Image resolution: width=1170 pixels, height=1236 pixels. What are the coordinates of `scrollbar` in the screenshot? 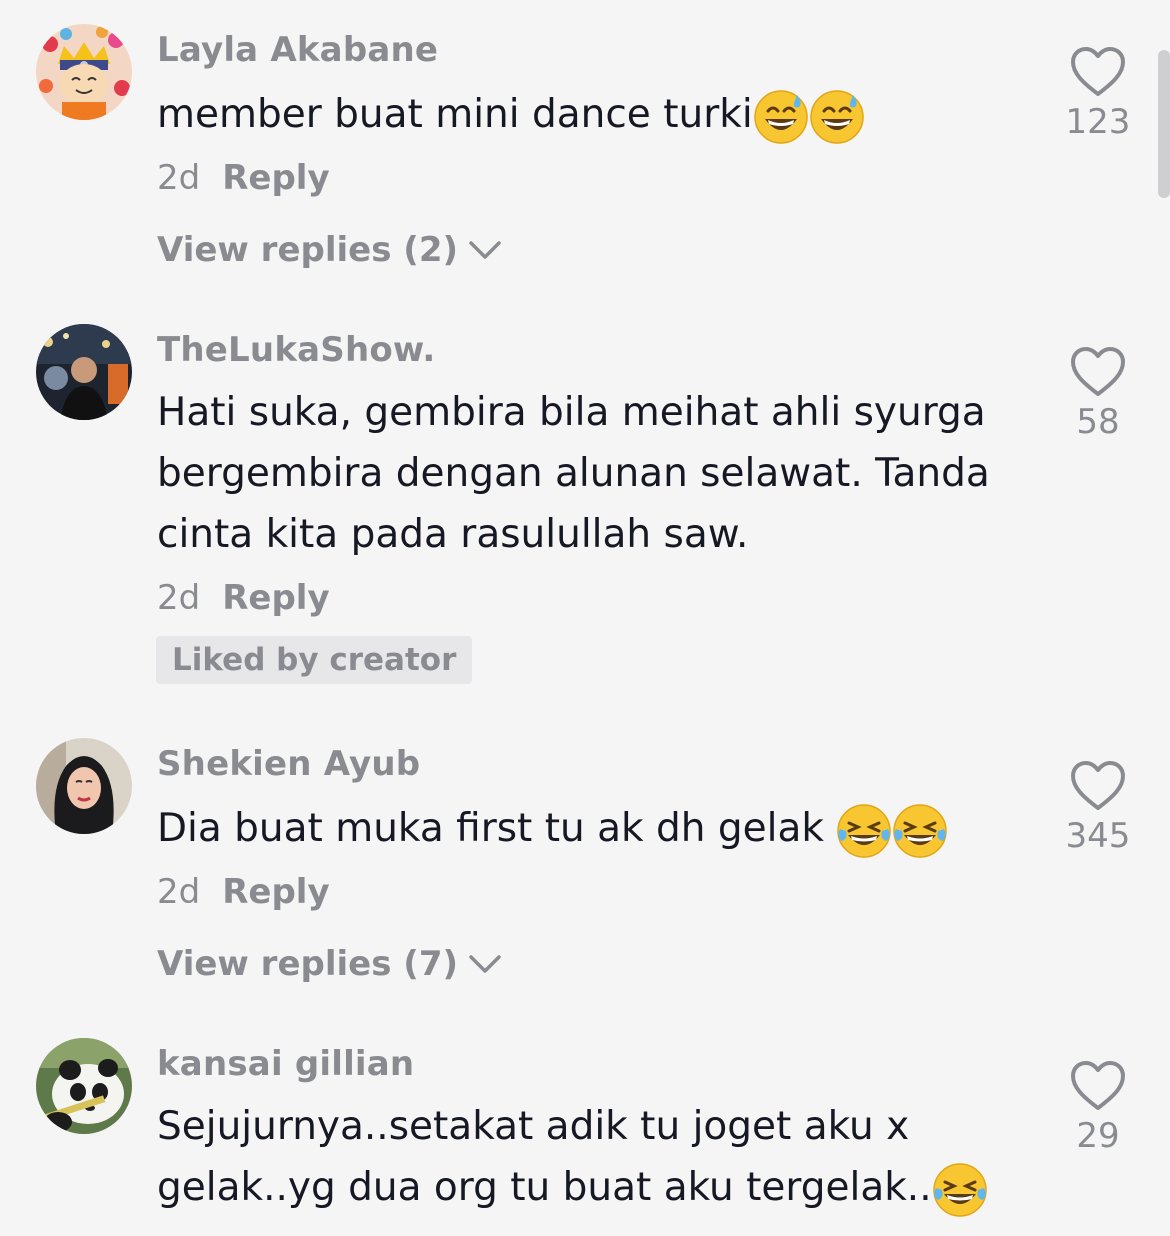 It's located at (1164, 124).